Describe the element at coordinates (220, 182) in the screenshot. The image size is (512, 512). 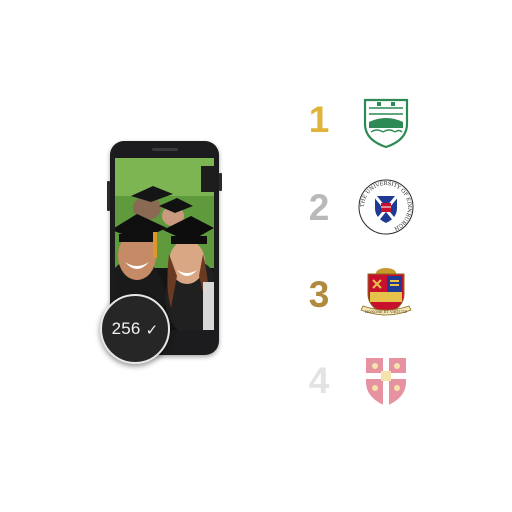
I see `phone-power-button` at that location.